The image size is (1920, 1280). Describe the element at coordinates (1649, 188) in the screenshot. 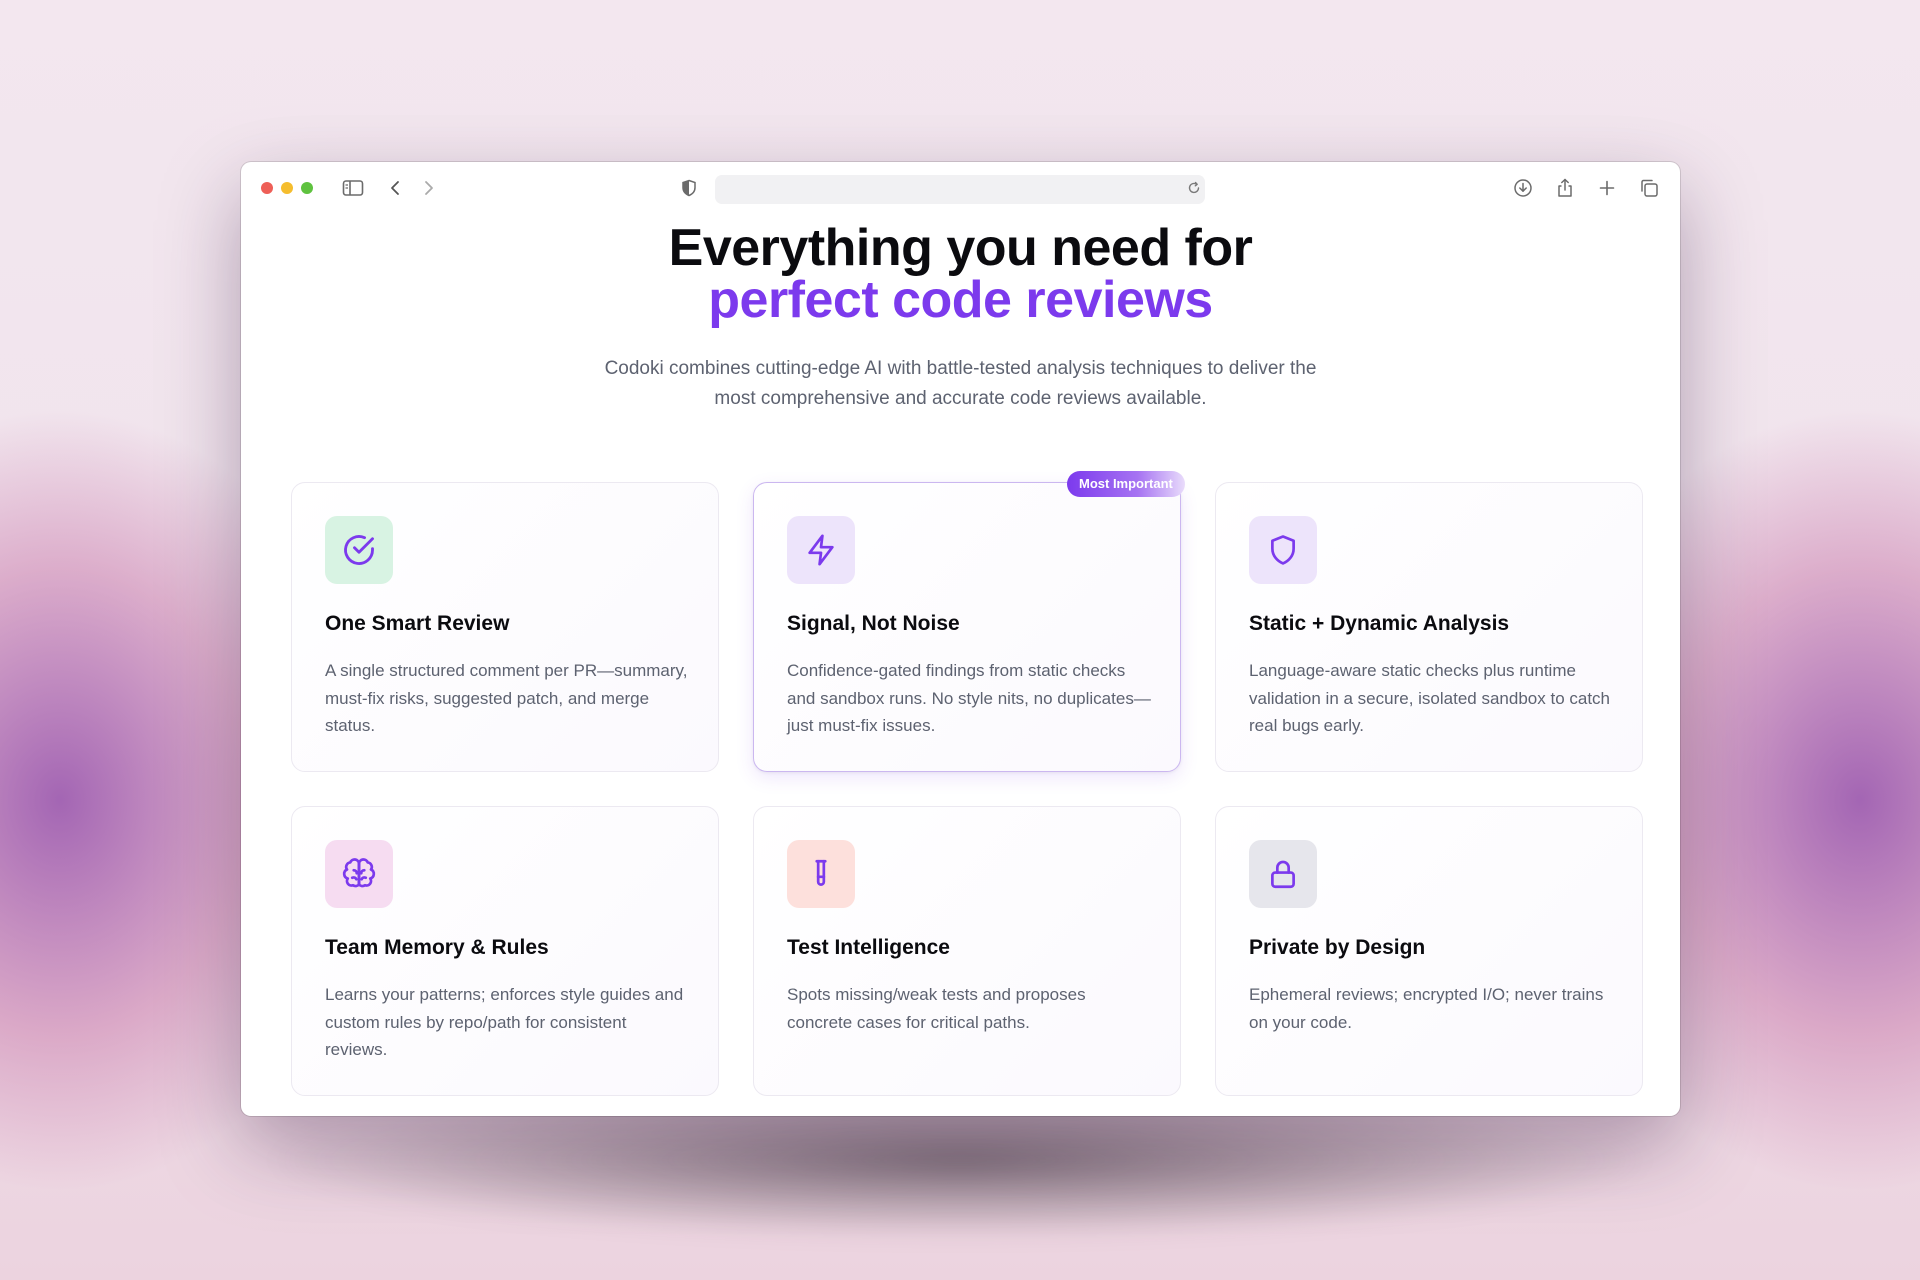

I see `tabs-overview-icon` at that location.